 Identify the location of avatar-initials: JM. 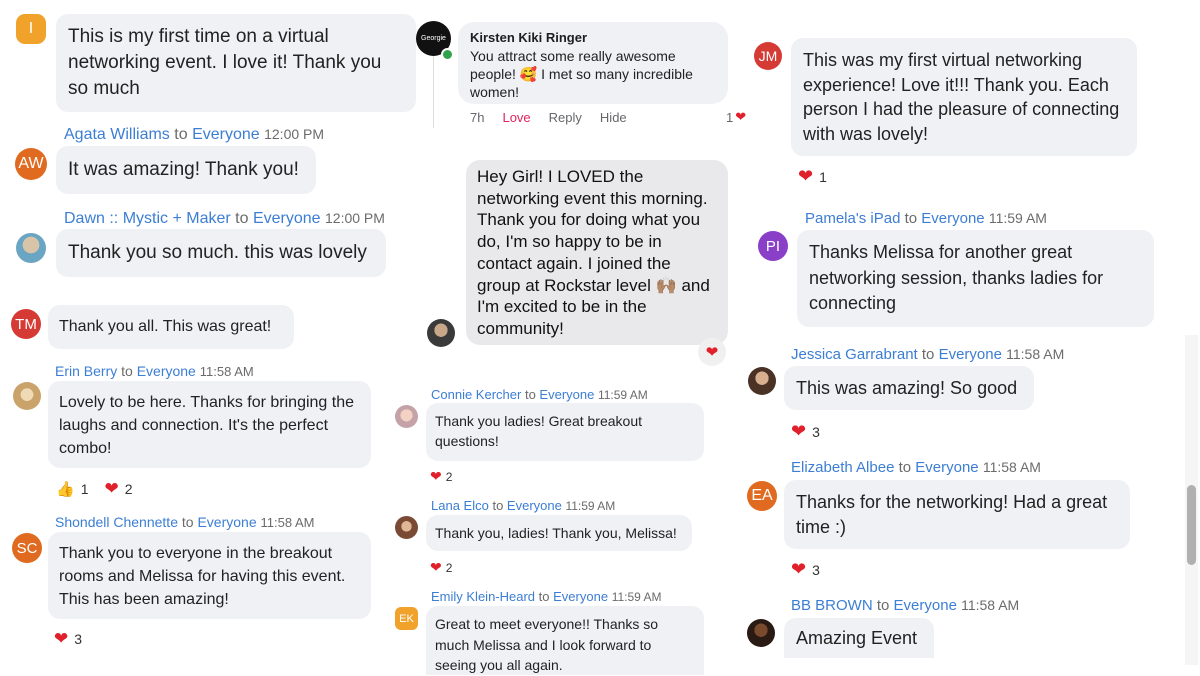
(768, 56).